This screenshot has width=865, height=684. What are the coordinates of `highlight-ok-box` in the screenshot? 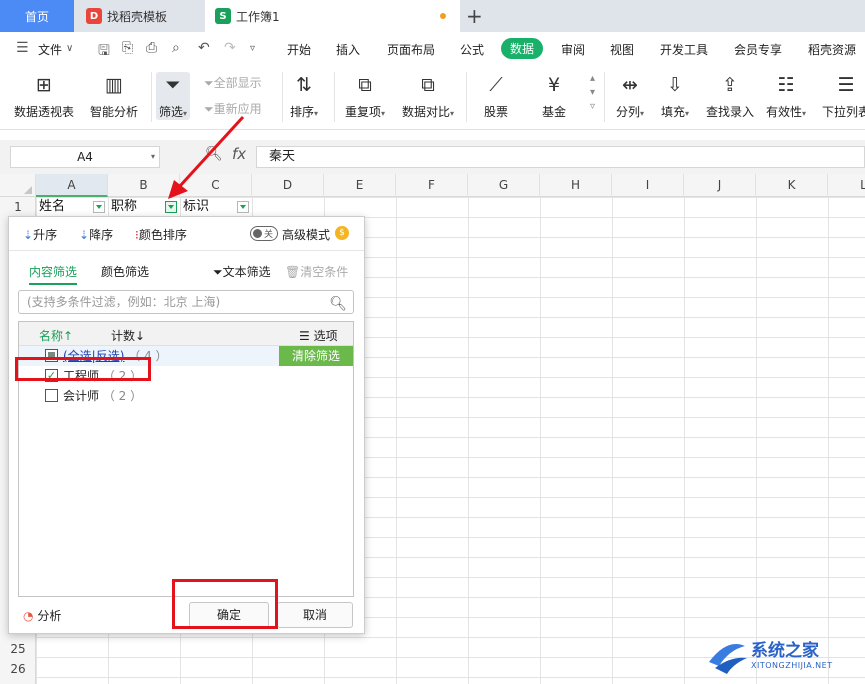 It's located at (225, 604).